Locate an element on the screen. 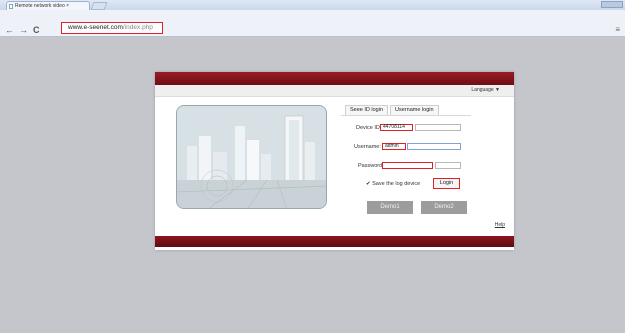  username-field: admin is located at coordinates (394, 146).